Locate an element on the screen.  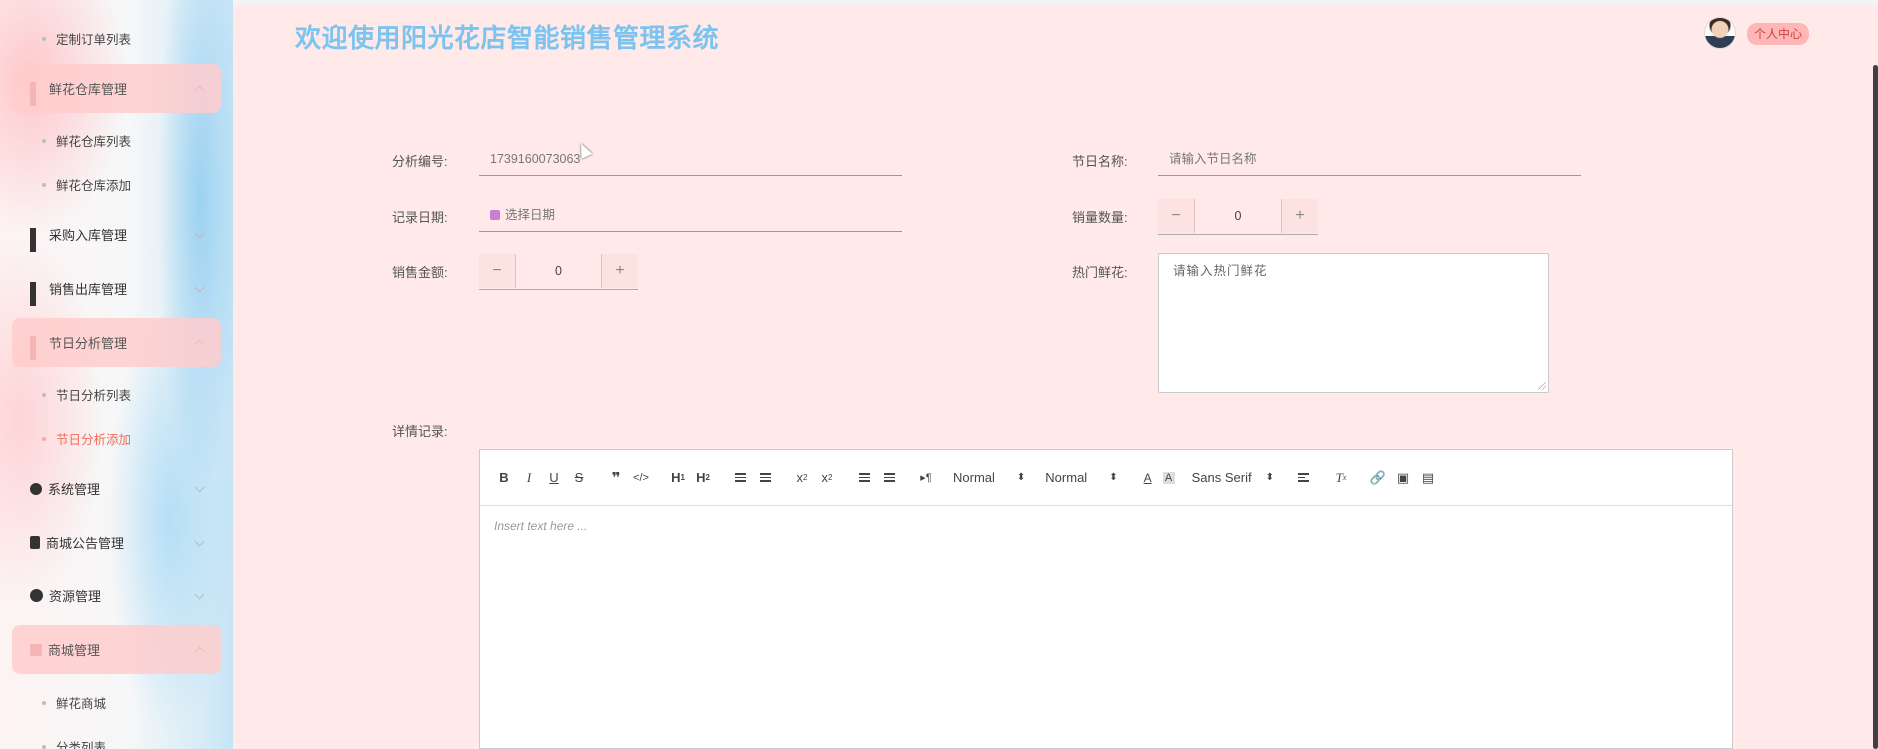
sidebar-item-category-list: 分类列表 is located at coordinates (74, 743).